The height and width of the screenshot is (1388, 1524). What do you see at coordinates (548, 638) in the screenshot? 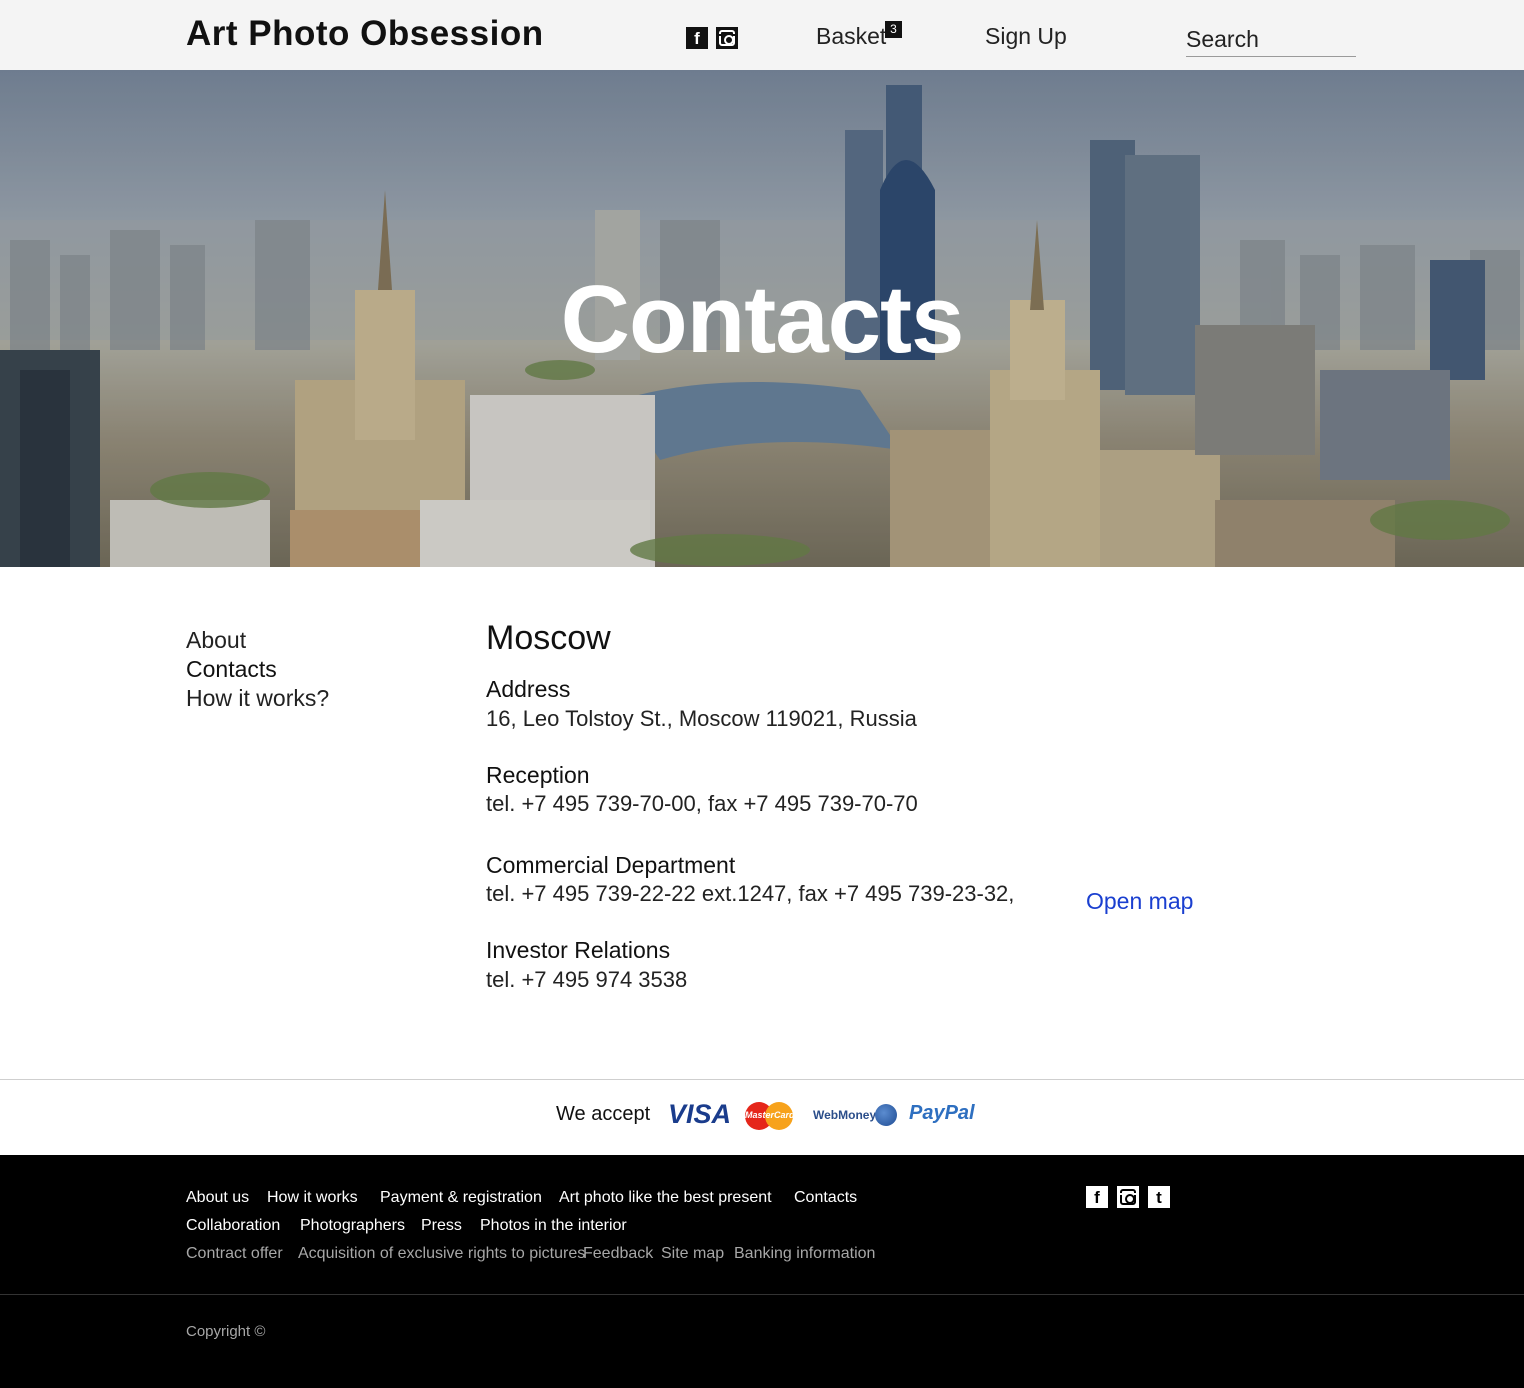
I see `city-heading: Moscow` at bounding box center [548, 638].